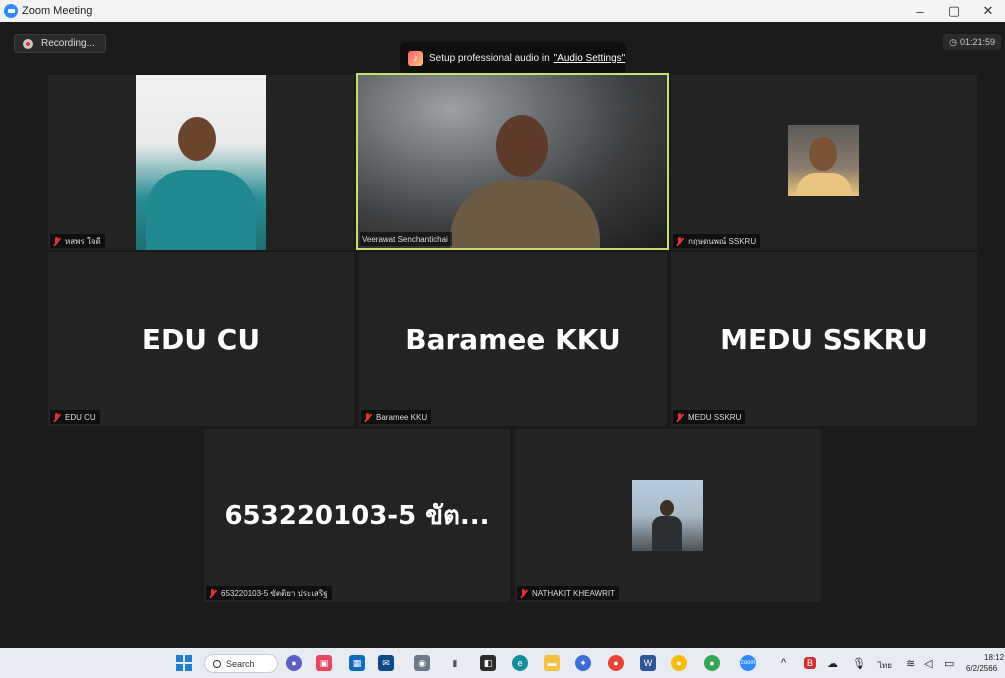 This screenshot has height=678, width=1005. What do you see at coordinates (184, 663) in the screenshot?
I see `windows-start-icon` at bounding box center [184, 663].